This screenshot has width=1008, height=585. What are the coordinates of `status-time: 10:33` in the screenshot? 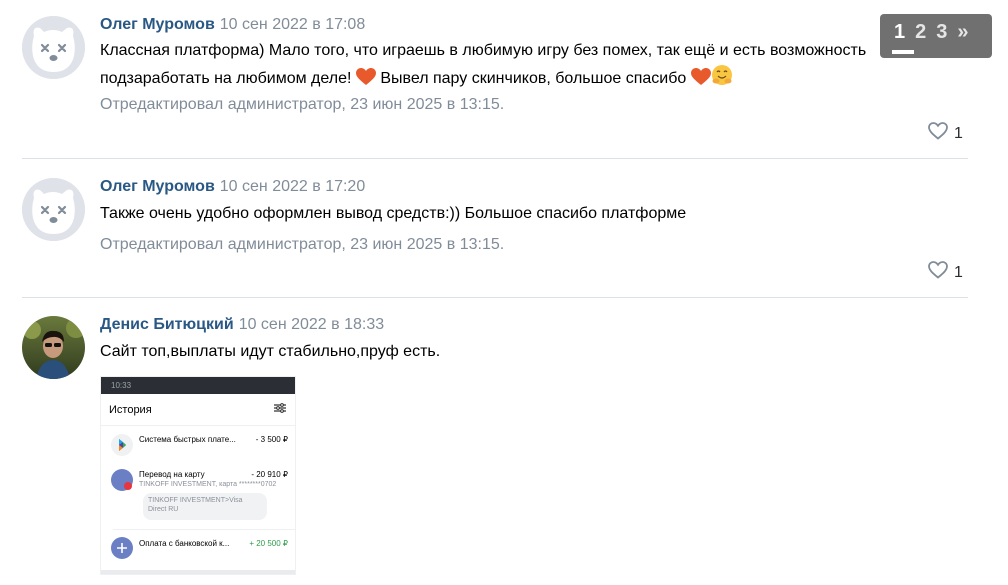 It's located at (121, 385).